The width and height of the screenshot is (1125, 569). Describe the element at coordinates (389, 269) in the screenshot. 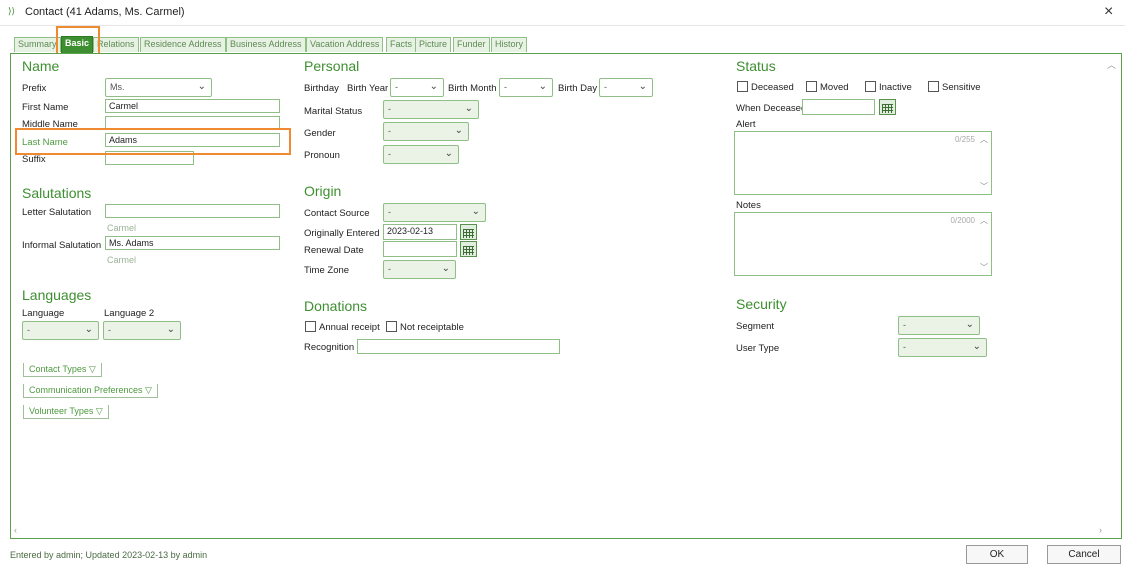

I see `time-zone-value: -` at that location.